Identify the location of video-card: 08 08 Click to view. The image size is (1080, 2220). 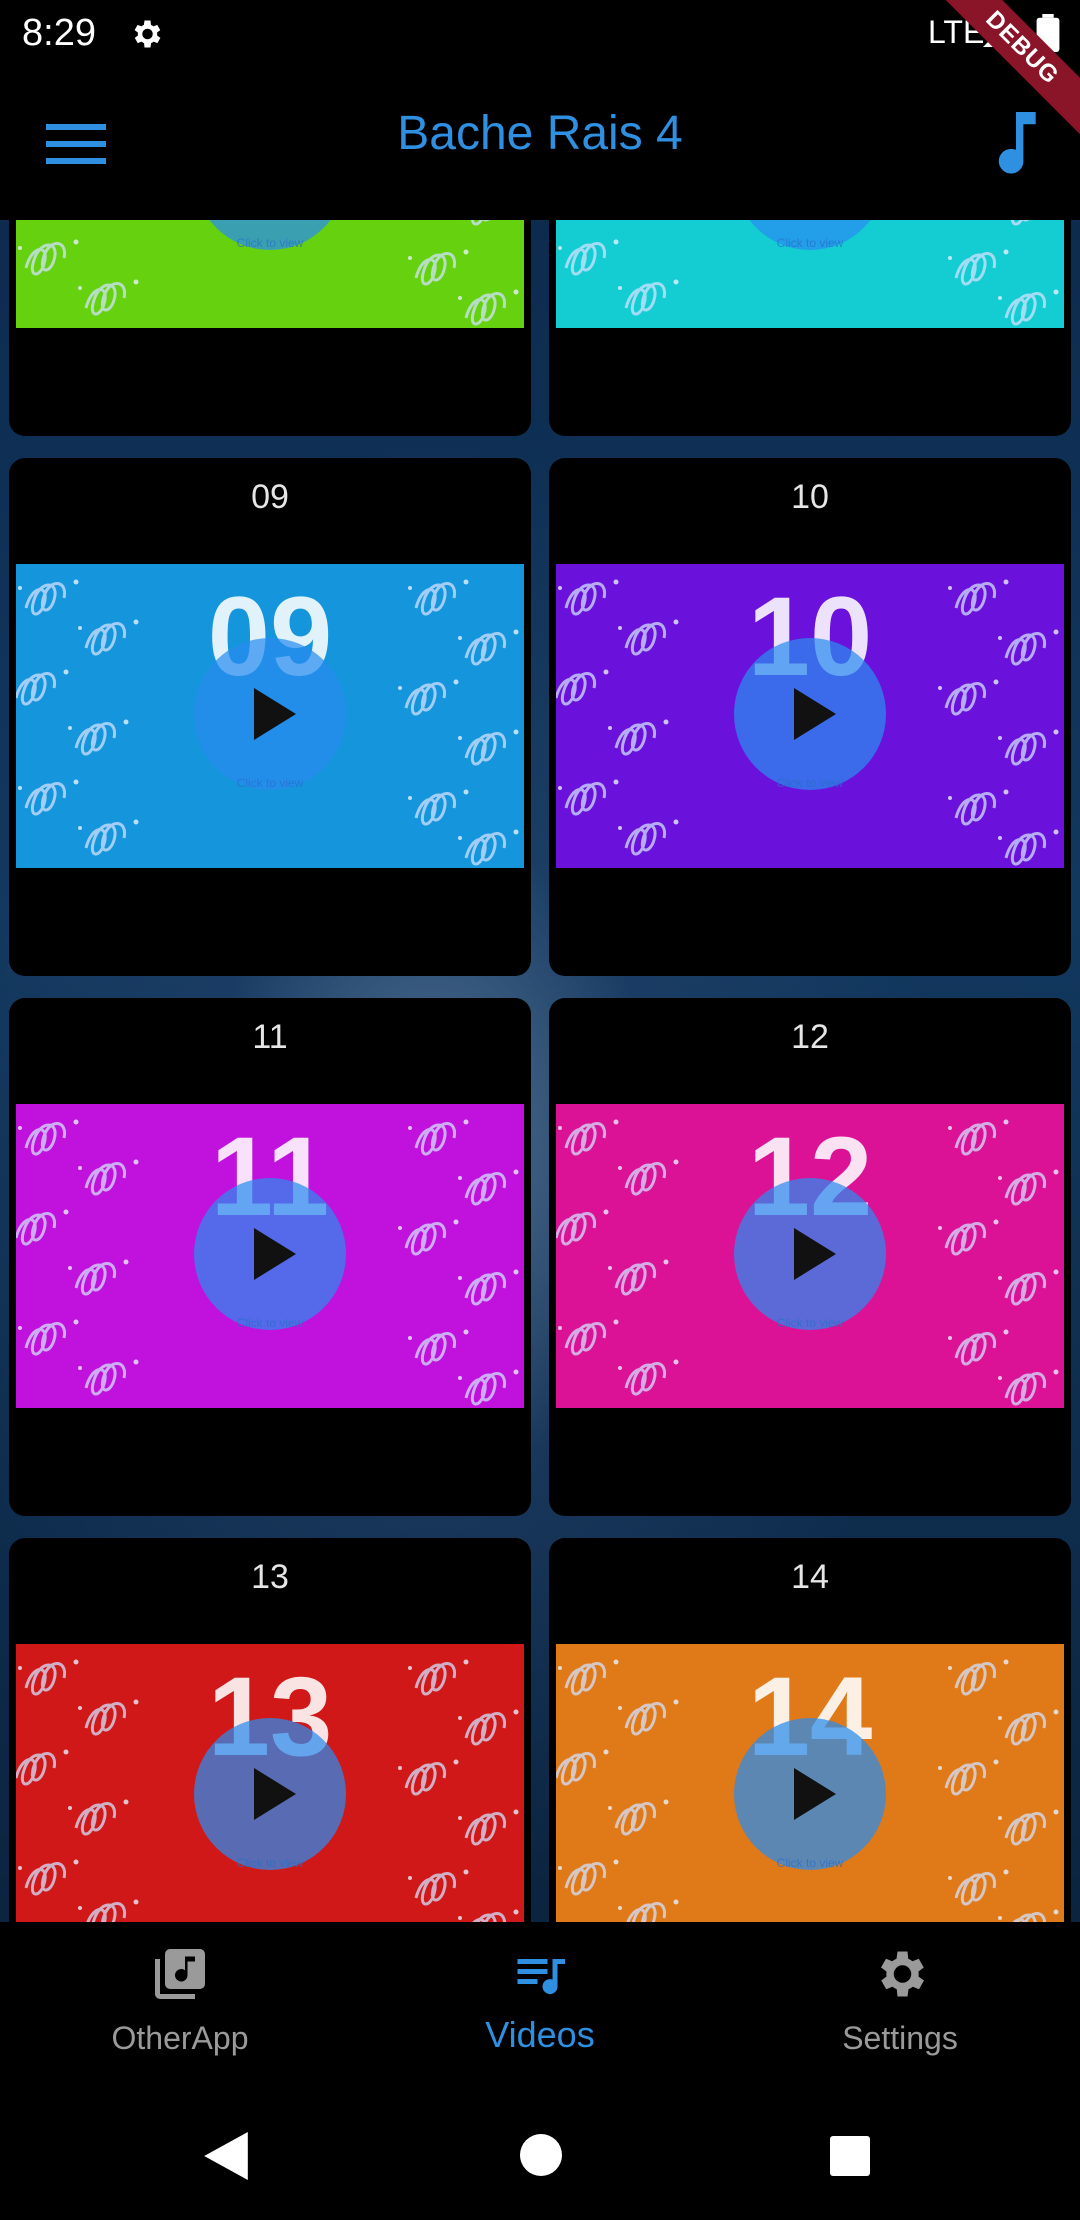
(810, 328).